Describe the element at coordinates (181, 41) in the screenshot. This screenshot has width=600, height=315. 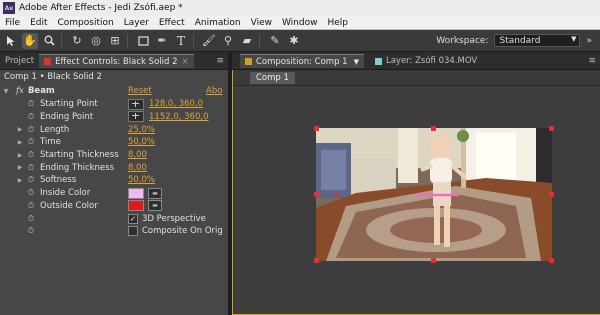
I see `type-tool-icon: T` at that location.